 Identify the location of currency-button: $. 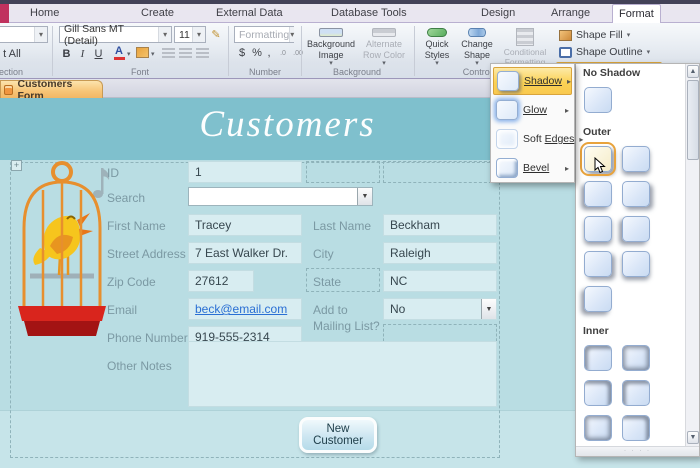
(242, 53).